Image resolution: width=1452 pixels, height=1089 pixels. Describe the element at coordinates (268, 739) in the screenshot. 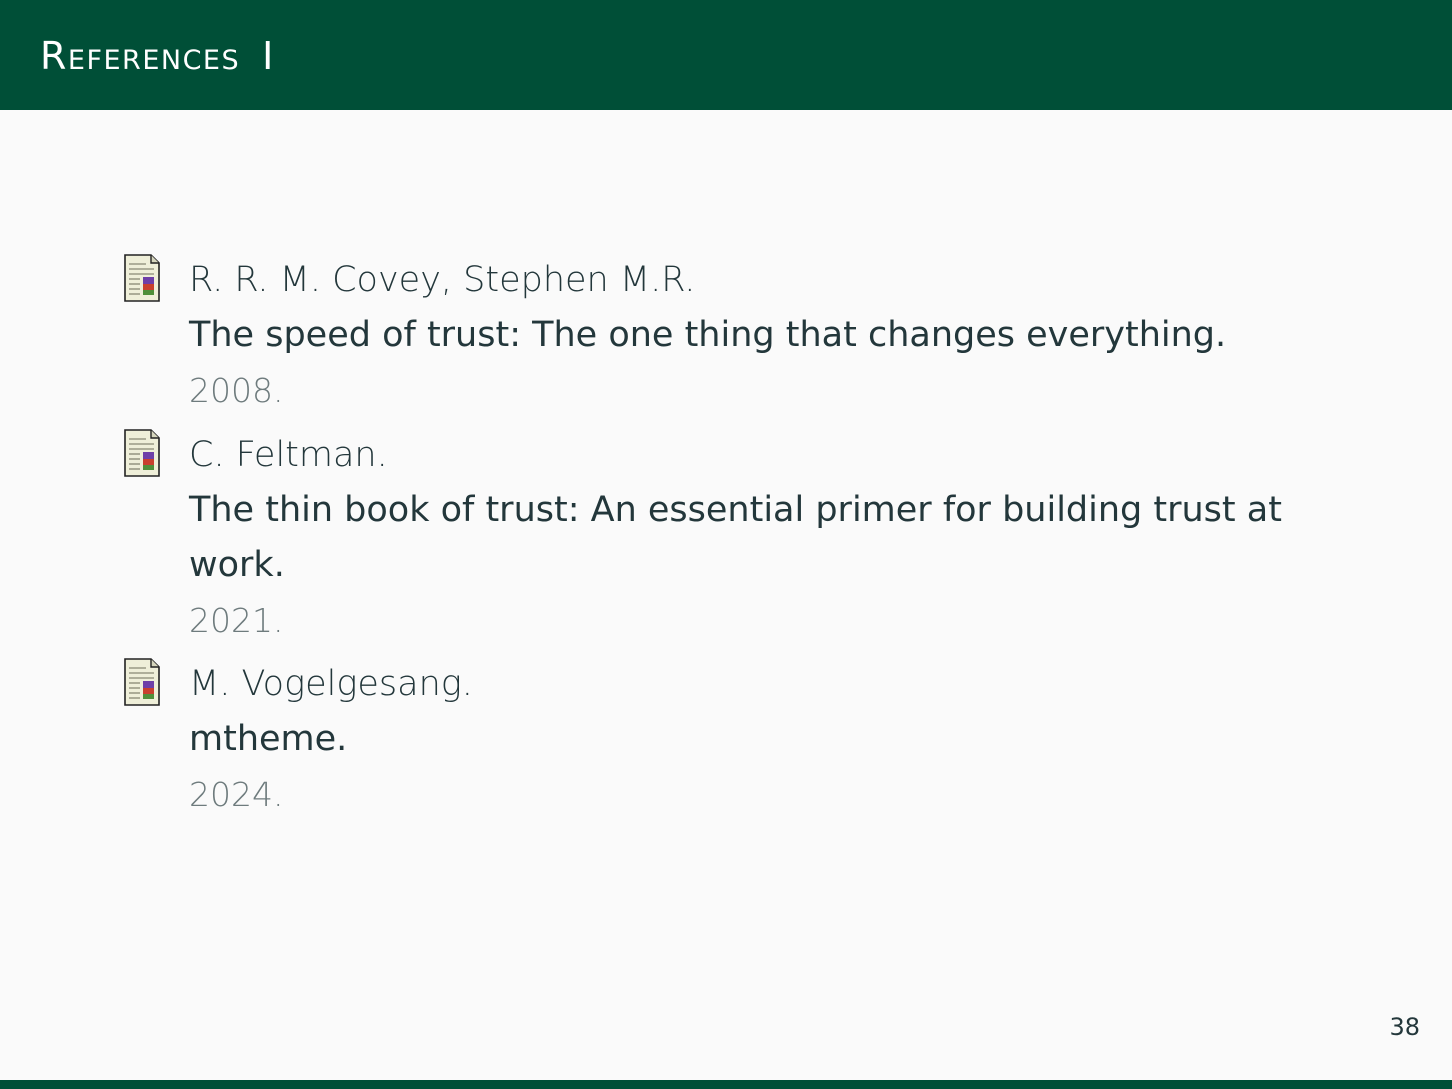

I see `reference-title: mtheme.` at that location.